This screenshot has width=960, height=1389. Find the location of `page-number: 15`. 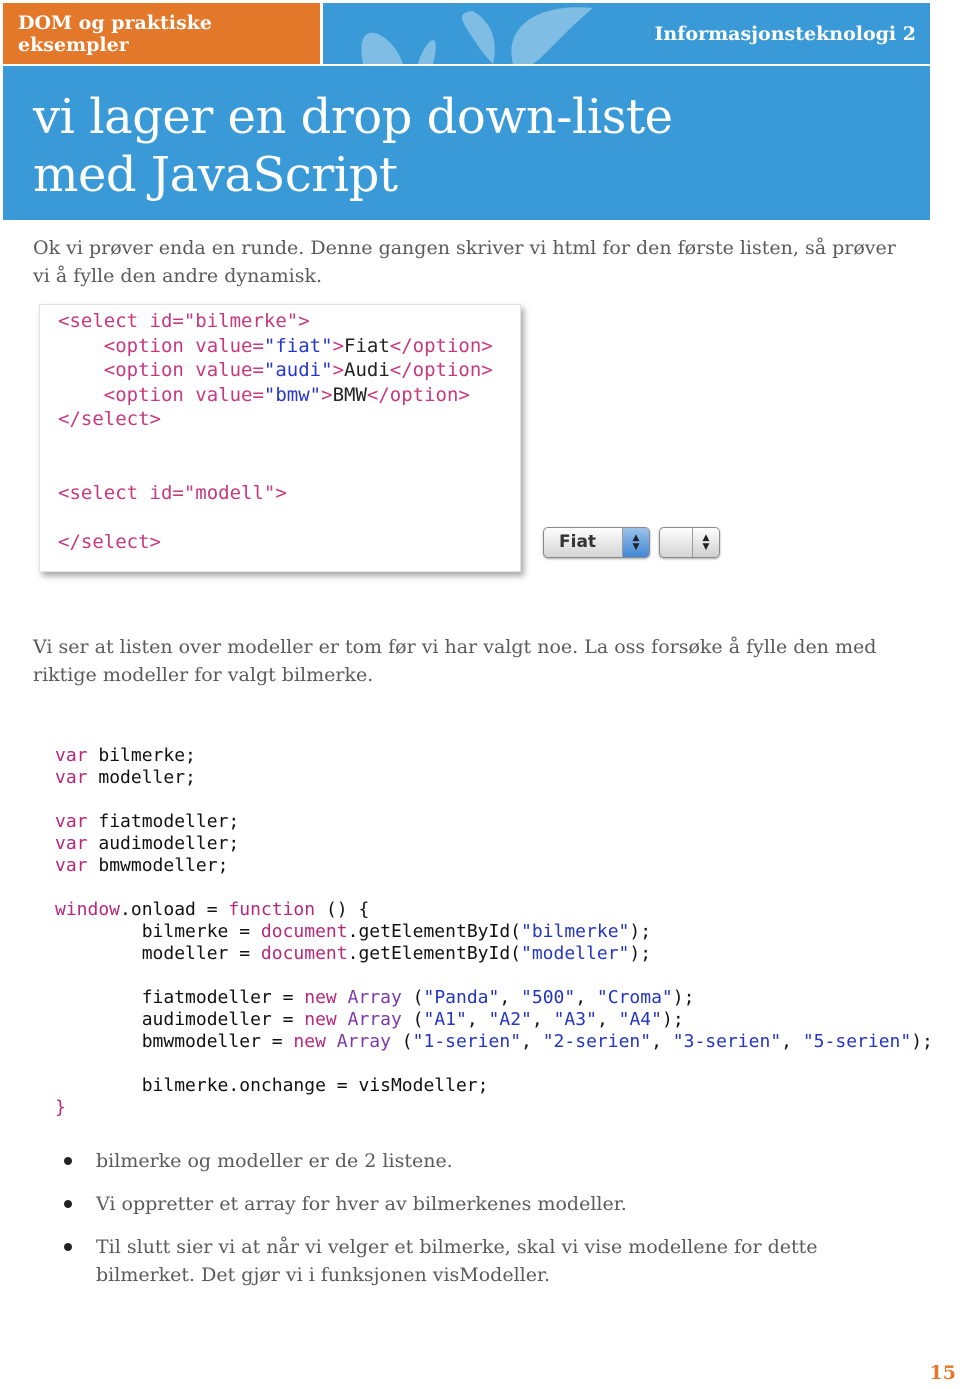

page-number: 15 is located at coordinates (942, 1373).